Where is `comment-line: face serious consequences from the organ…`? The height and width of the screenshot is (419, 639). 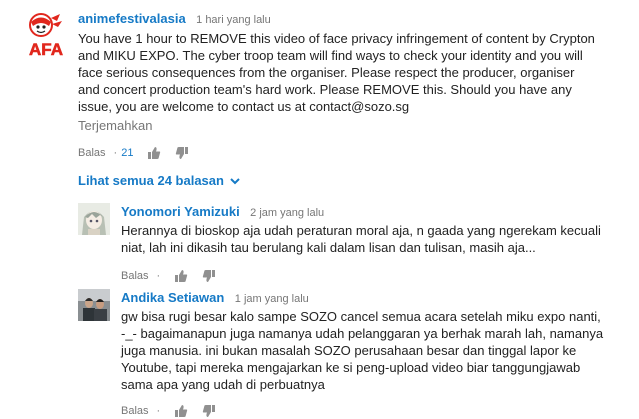 comment-line: face serious consequences from the organ… is located at coordinates (326, 72).